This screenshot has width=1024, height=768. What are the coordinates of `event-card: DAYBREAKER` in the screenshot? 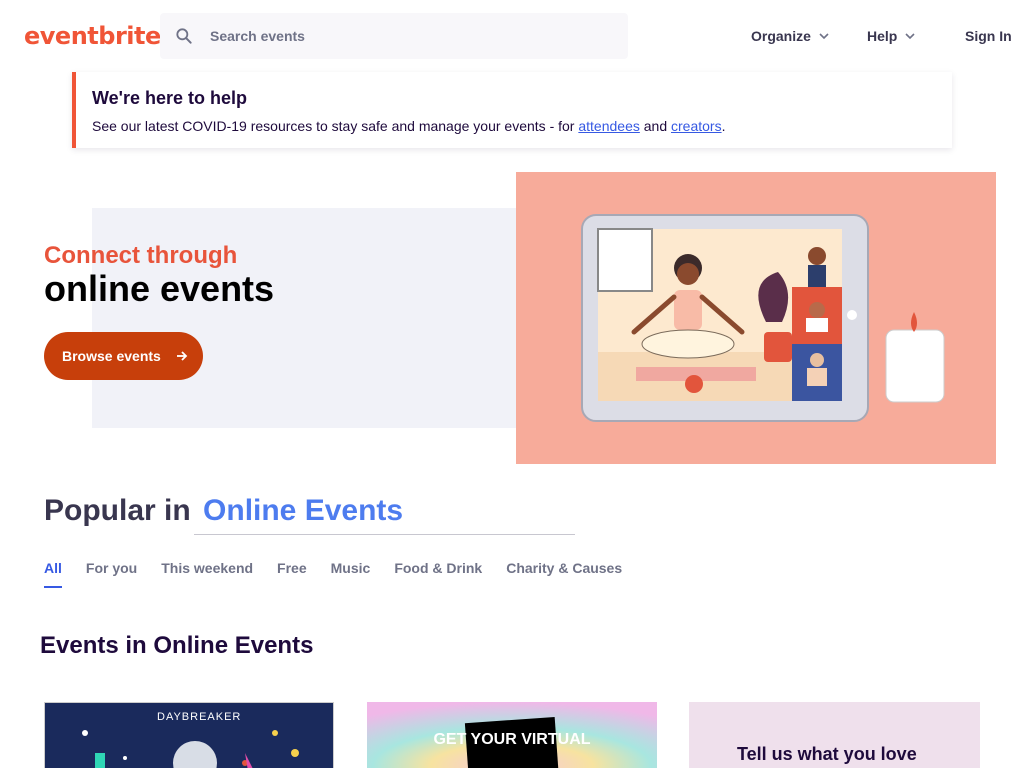 It's located at (189, 735).